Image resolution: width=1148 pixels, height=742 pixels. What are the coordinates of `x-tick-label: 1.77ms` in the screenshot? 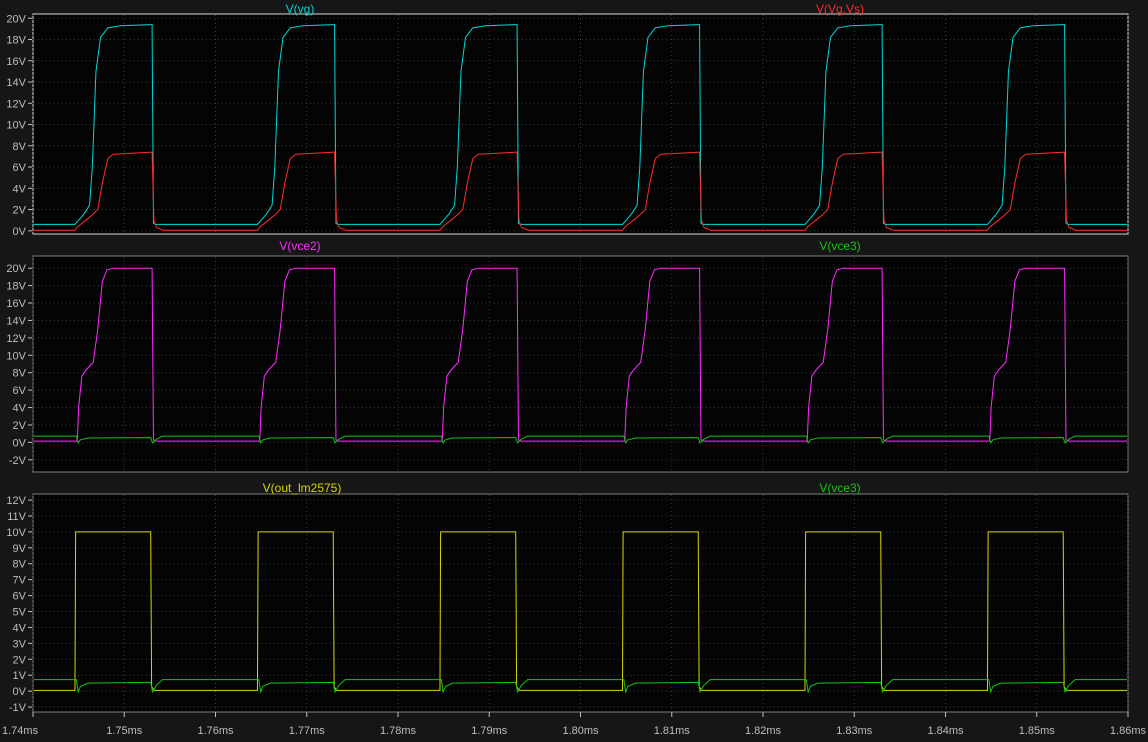 It's located at (307, 731).